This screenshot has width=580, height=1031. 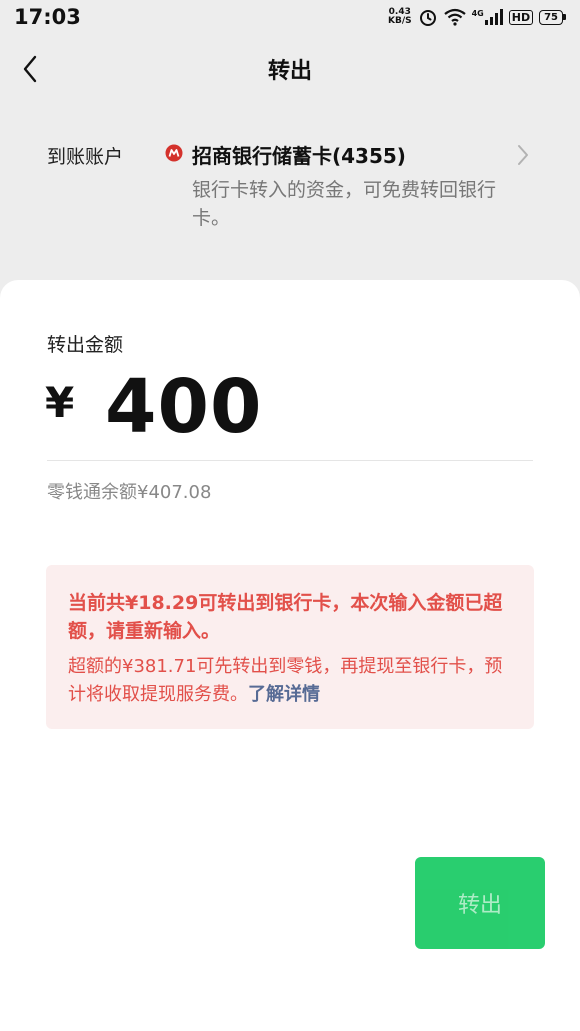 I want to click on chevron-left-icon, so click(x=30, y=69).